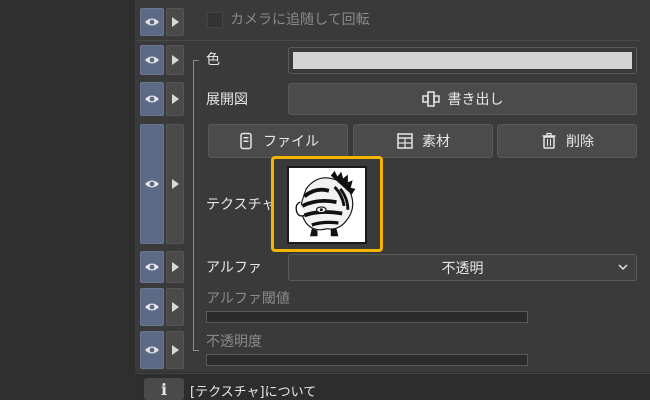 This screenshot has width=650, height=400. I want to click on visibility-toggle-color, so click(152, 60).